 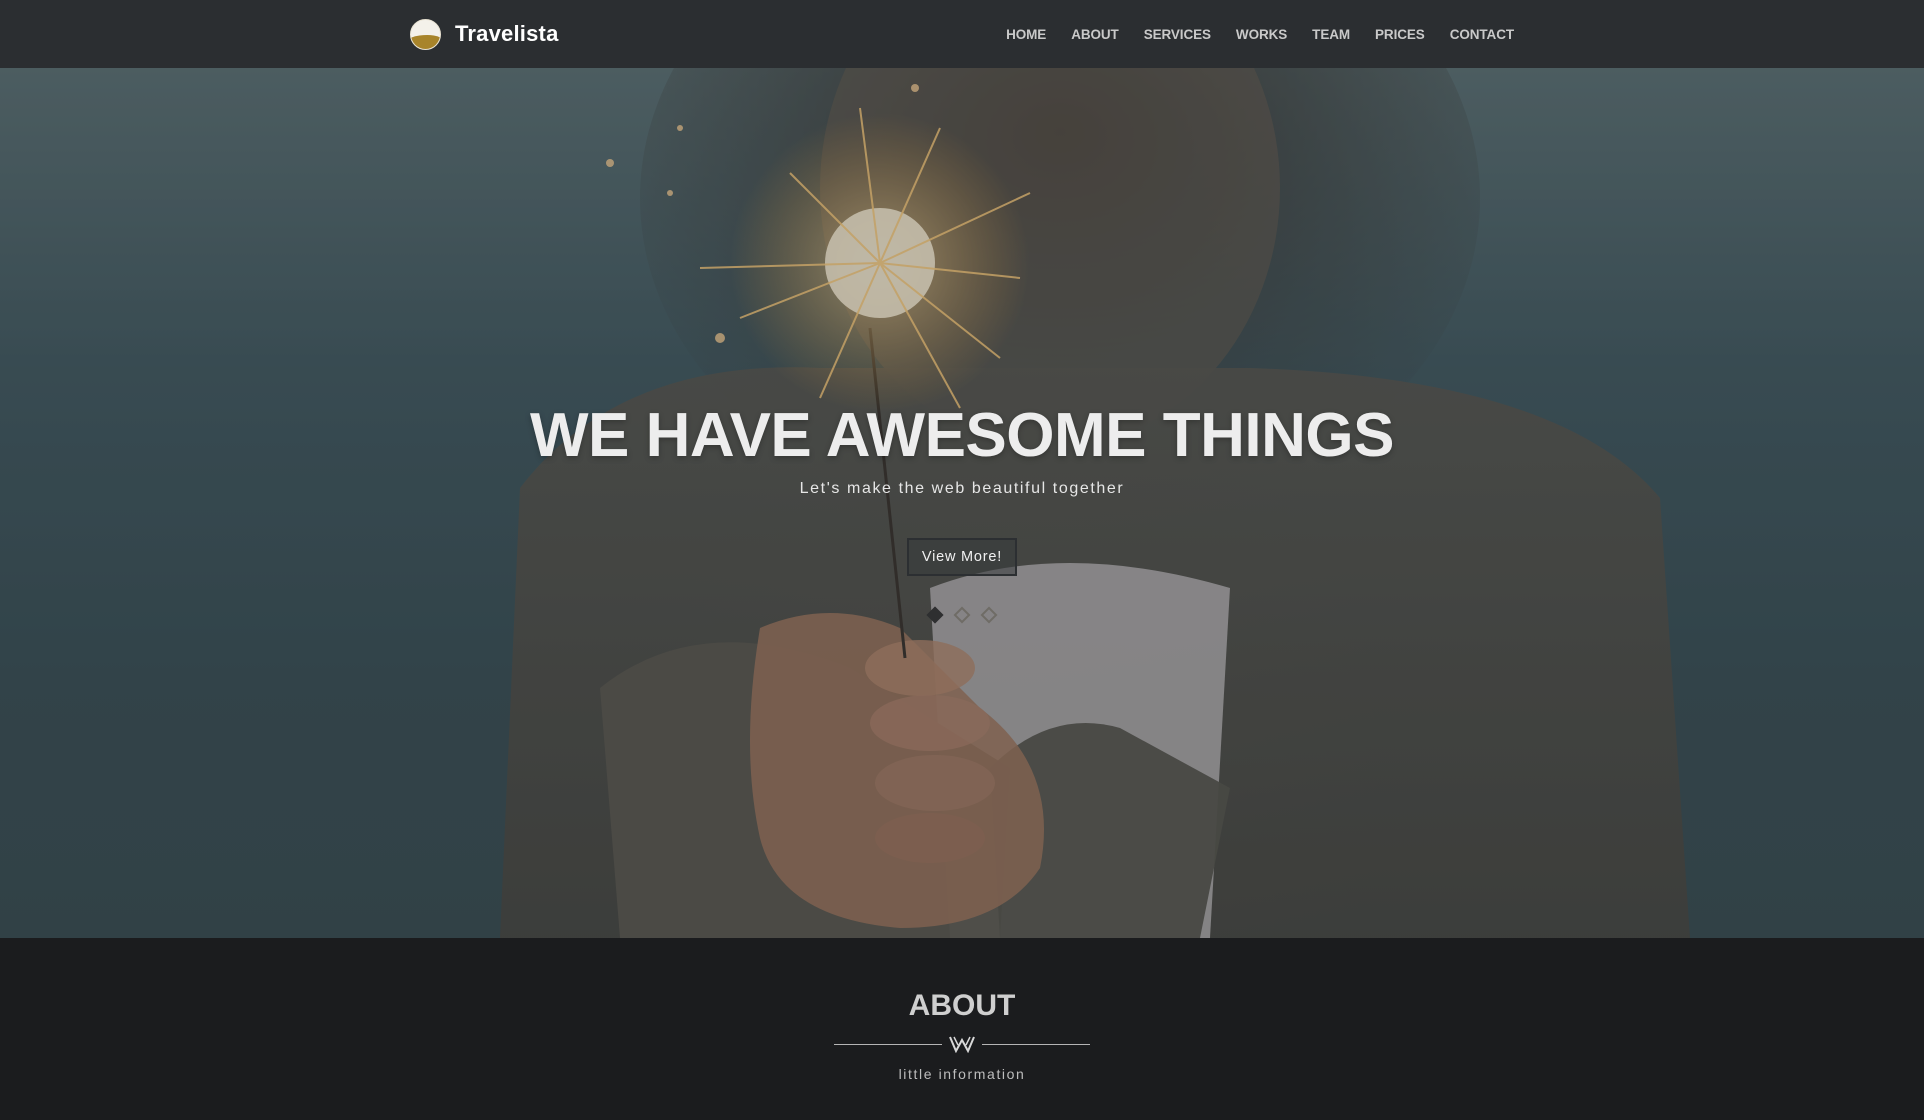 I want to click on hero-title: WE HAVE AWESOME THINGS, so click(x=962, y=435).